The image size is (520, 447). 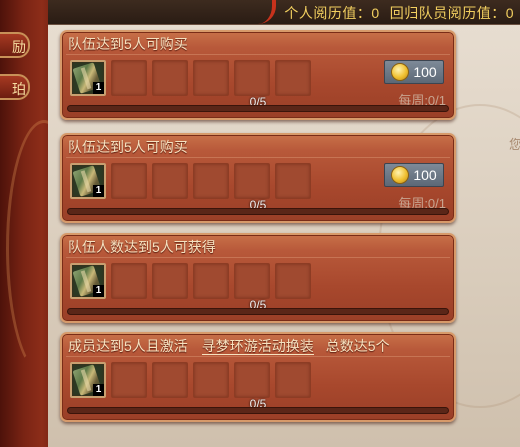 I want to click on personal-experience: 个人阅历值：0, so click(x=332, y=13).